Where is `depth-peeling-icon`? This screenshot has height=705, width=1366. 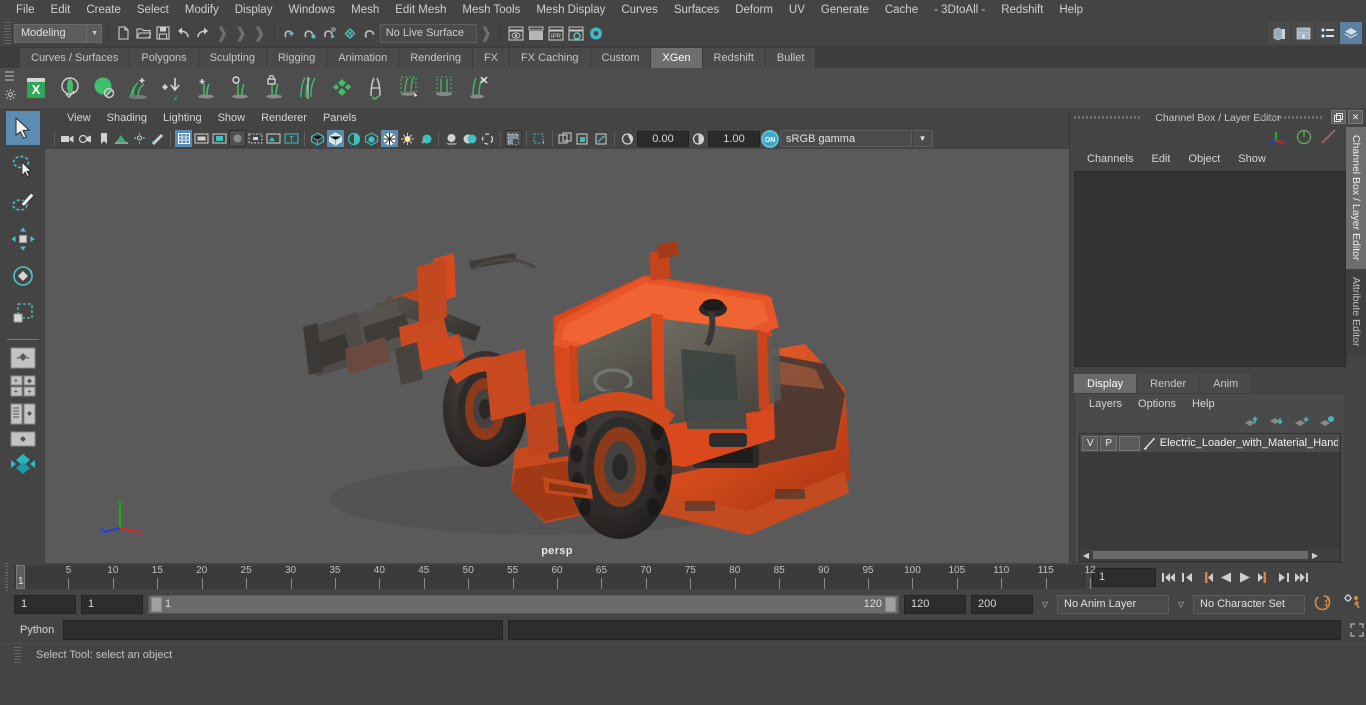 depth-peeling-icon is located at coordinates (601, 138).